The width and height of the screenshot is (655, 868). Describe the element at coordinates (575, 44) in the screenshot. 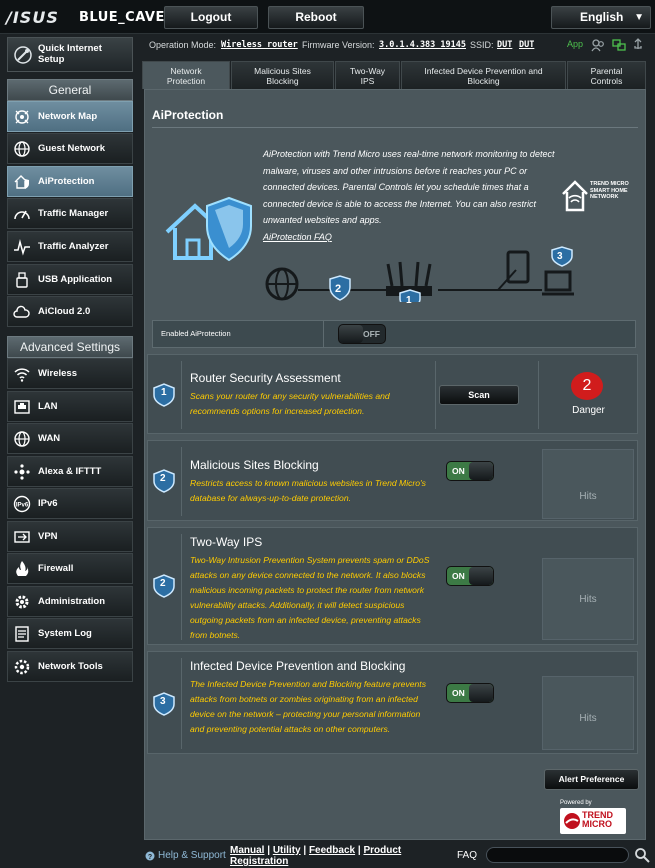

I see `app-link: App` at that location.